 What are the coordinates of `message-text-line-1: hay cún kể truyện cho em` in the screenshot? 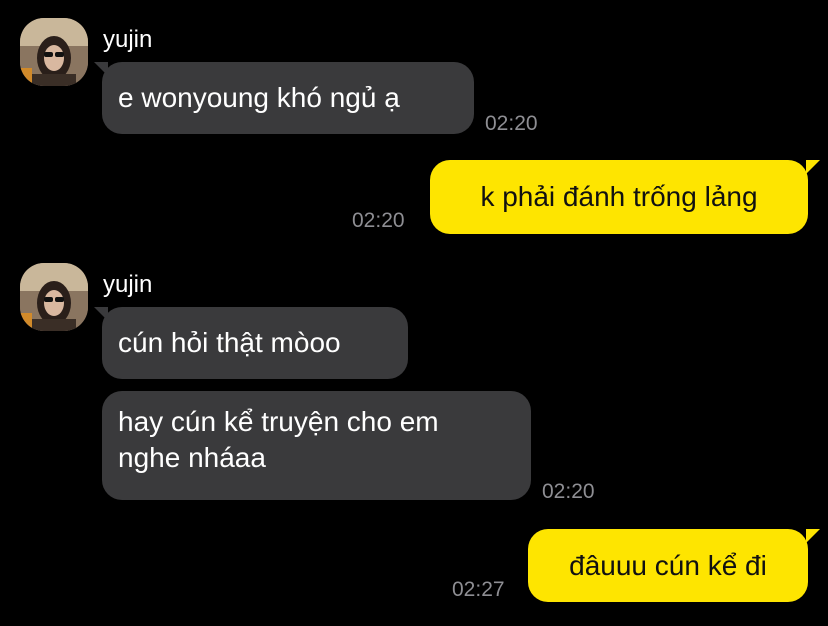 It's located at (278, 421).